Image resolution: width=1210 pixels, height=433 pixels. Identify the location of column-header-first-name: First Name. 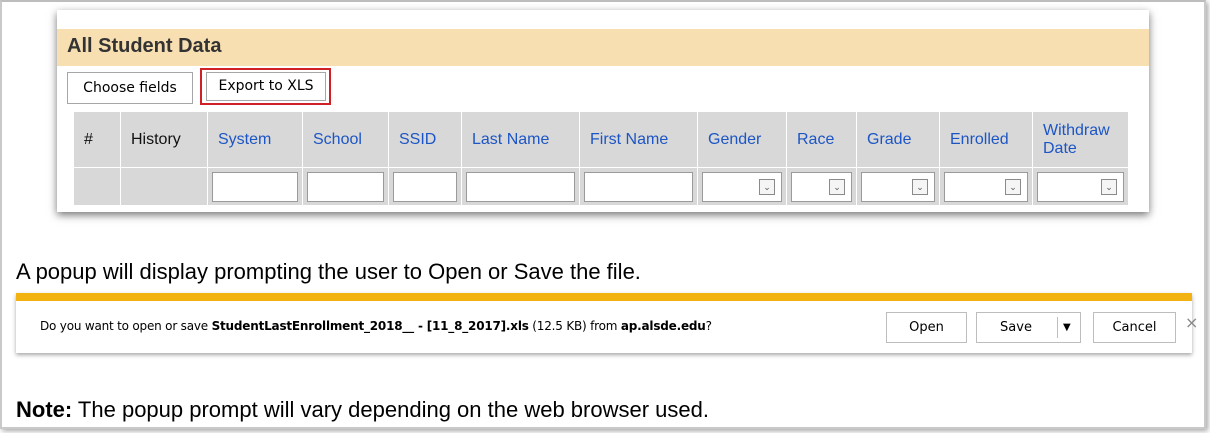
(638, 139).